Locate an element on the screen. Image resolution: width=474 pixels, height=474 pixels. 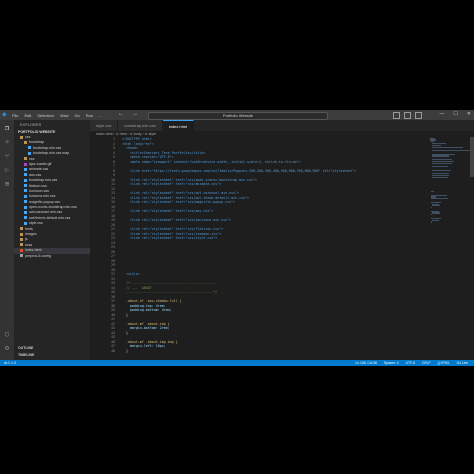
account-icon: ◯ is located at coordinates (7, 334).